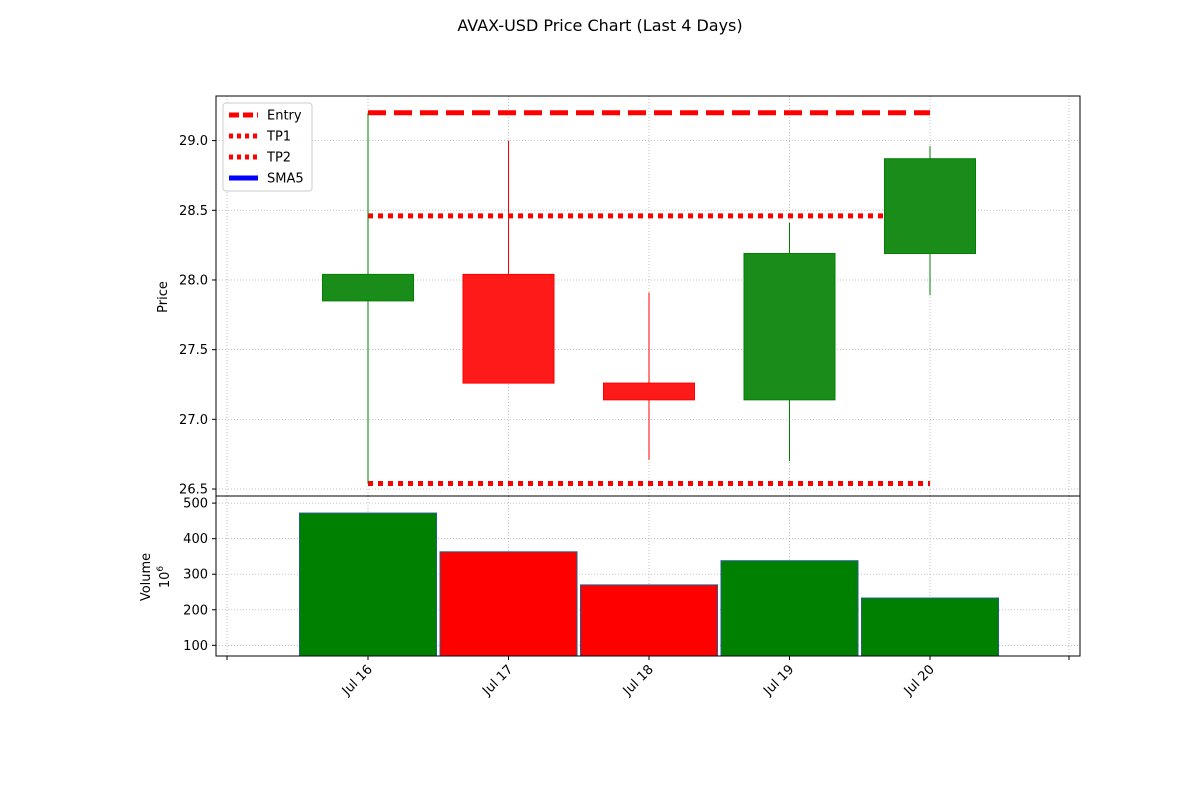  Describe the element at coordinates (163, 297) in the screenshot. I see `price-y-label: Price` at that location.